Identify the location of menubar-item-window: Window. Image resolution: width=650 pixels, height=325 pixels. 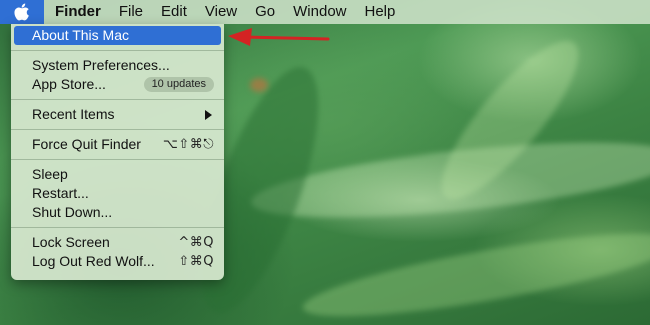
(319, 12).